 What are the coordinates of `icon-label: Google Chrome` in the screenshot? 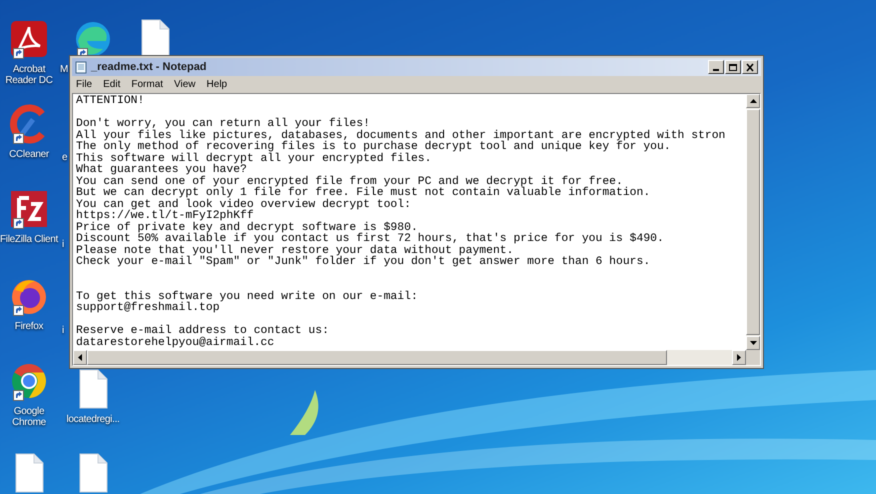 It's located at (29, 417).